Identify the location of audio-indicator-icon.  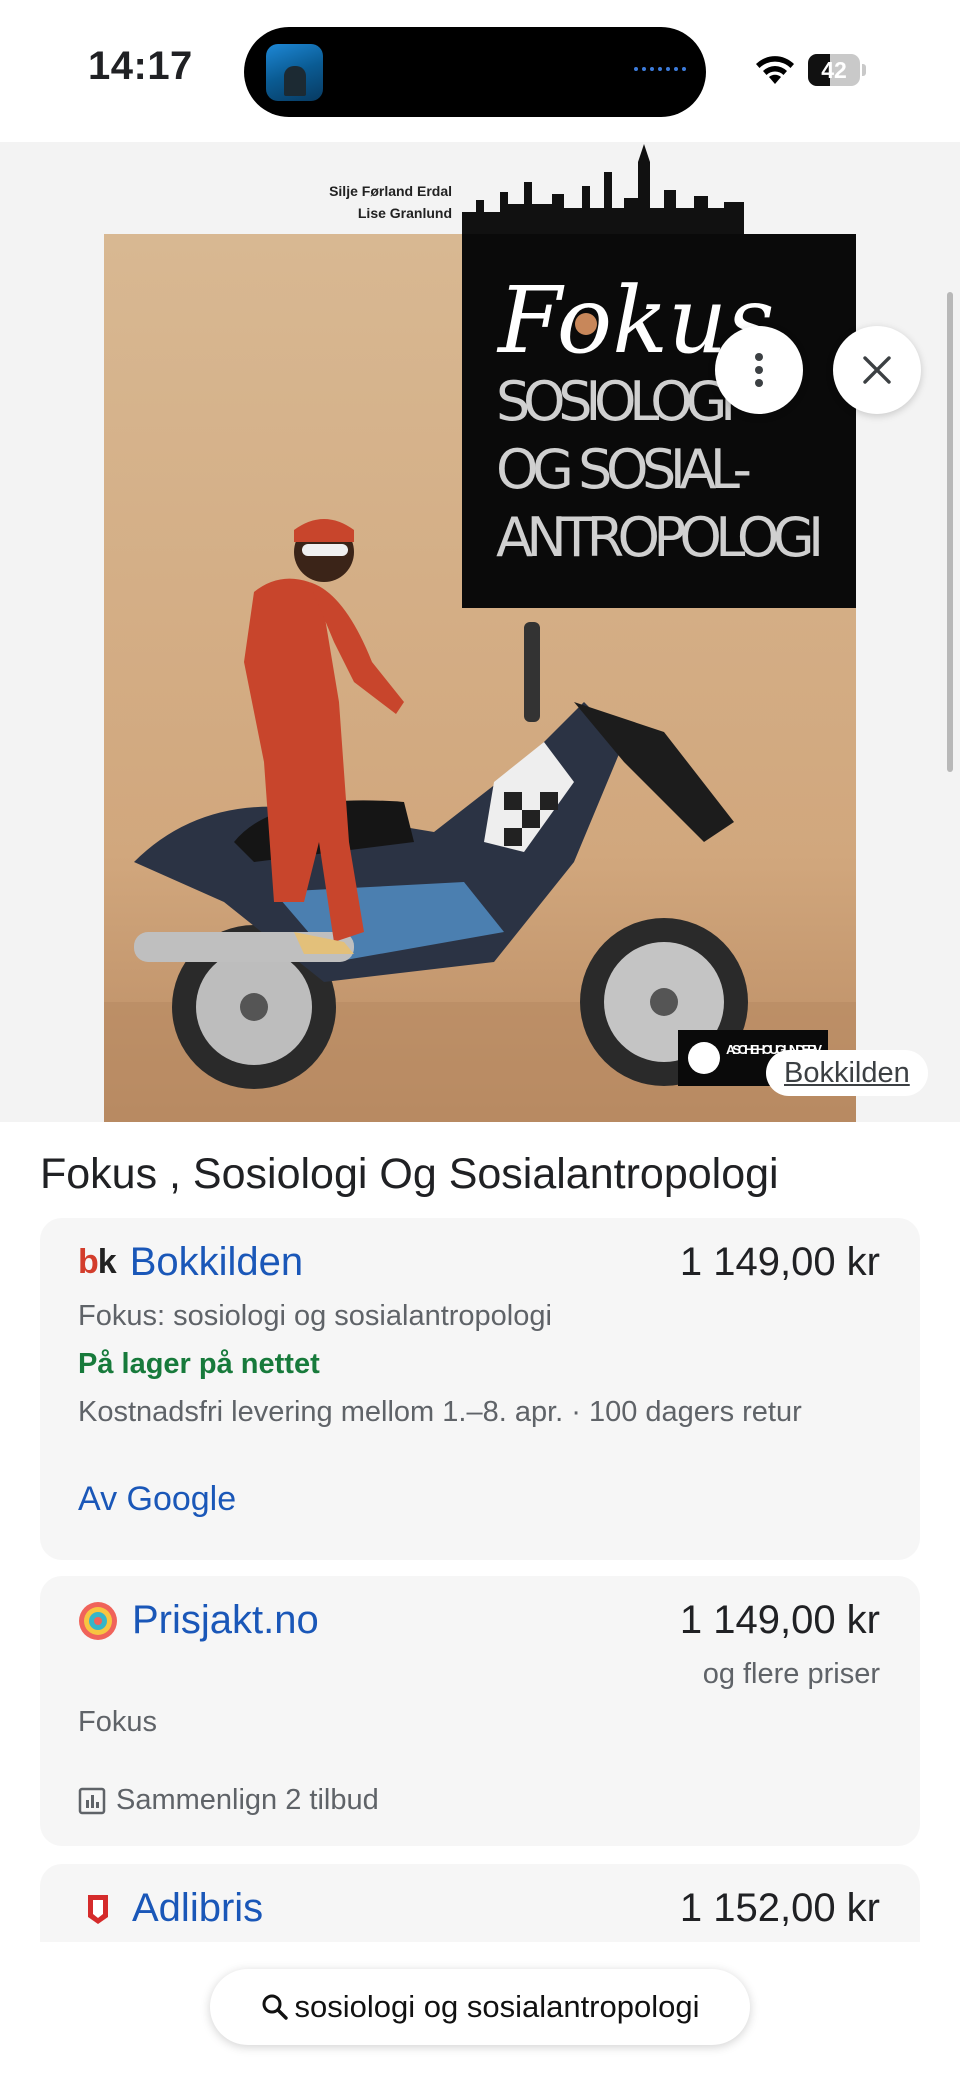
(660, 69).